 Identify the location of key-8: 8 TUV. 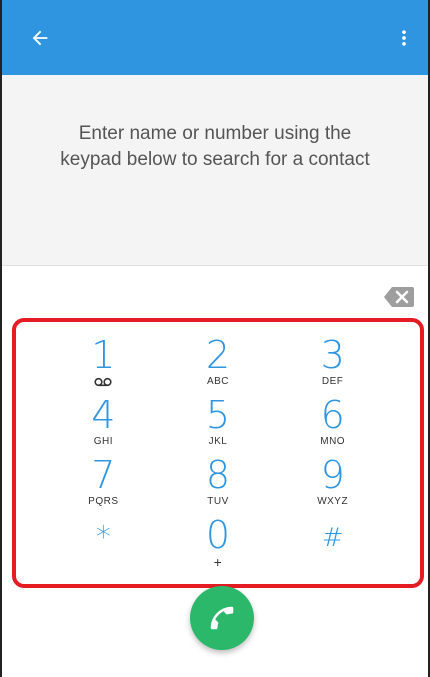
(218, 486).